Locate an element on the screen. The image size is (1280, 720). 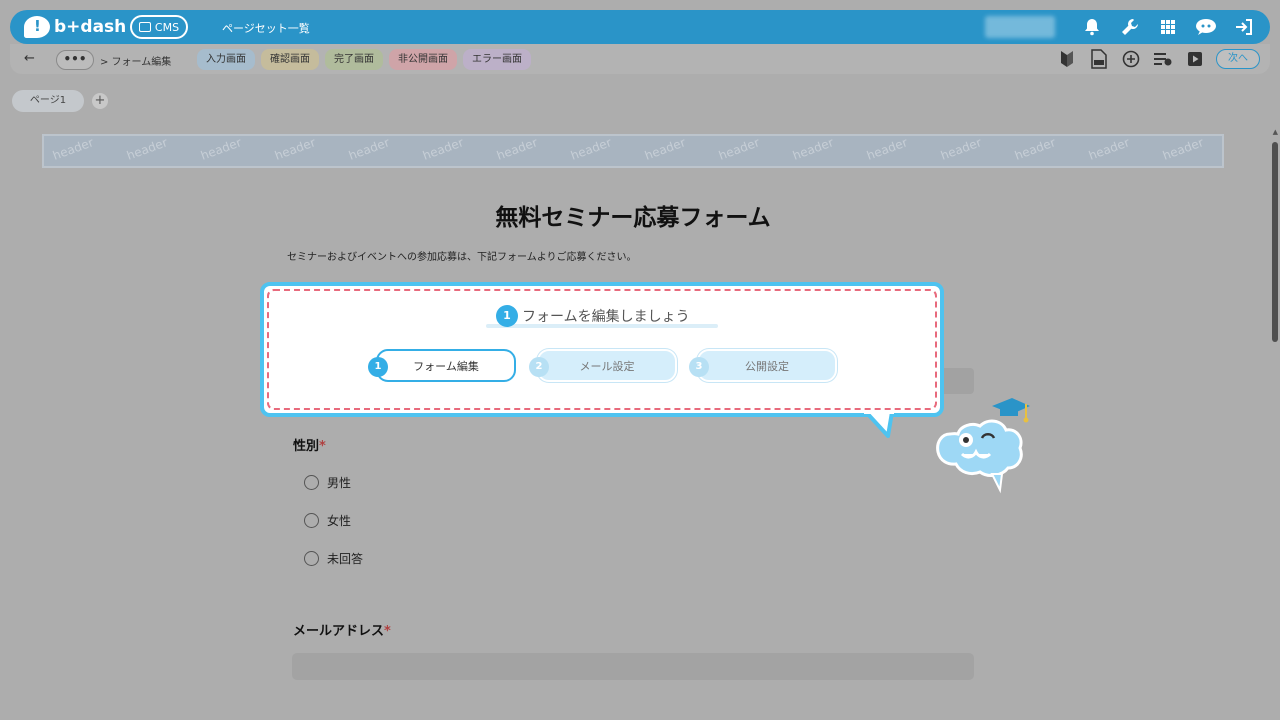
edit-icon is located at coordinates (144, 27).